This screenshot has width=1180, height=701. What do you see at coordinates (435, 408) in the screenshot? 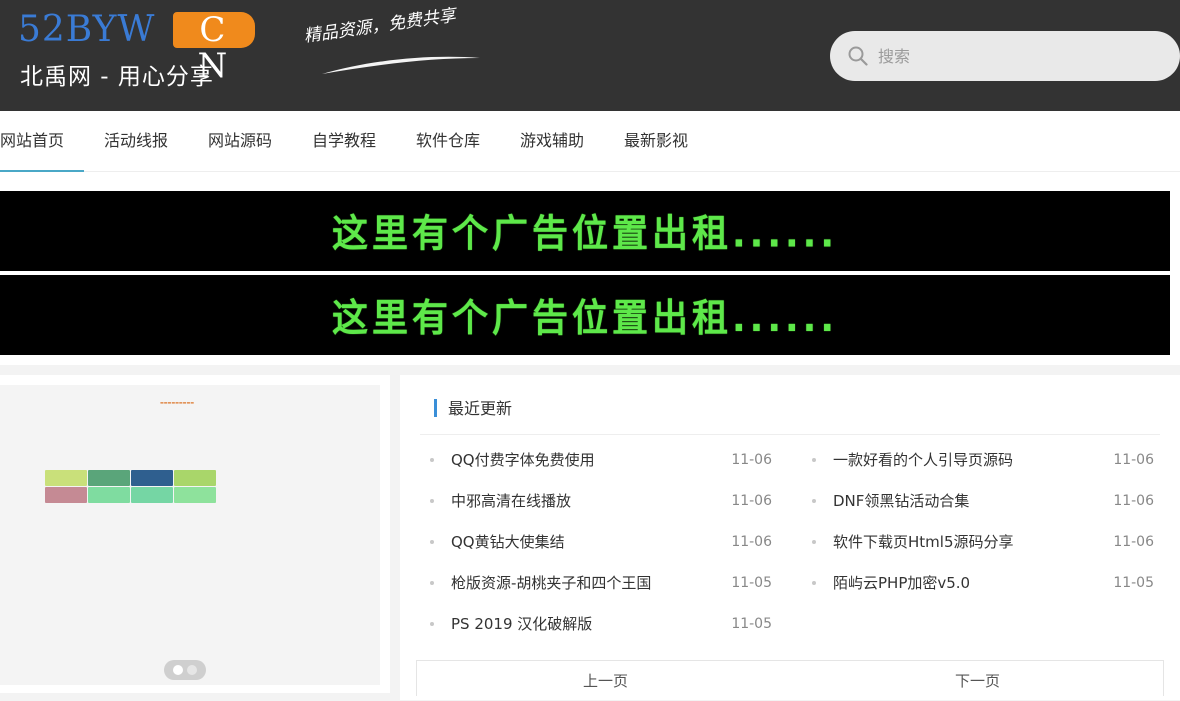
I see `section-accent-bar` at bounding box center [435, 408].